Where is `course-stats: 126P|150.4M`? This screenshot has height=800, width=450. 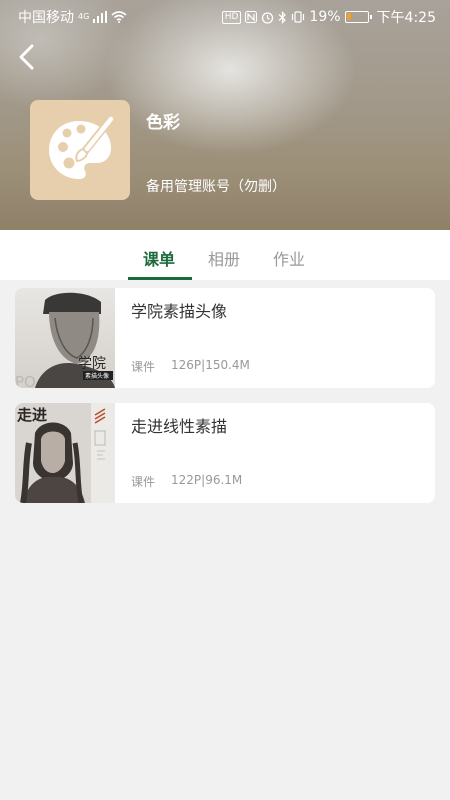
course-stats: 126P|150.4M is located at coordinates (210, 365).